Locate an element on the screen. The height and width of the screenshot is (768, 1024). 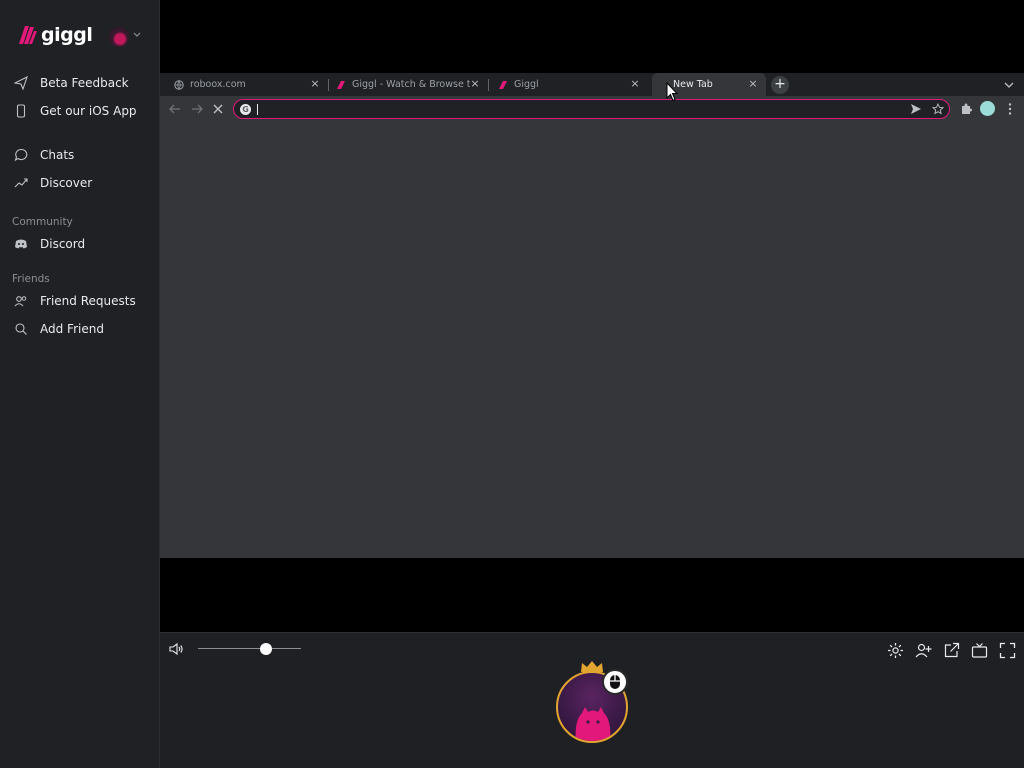
sidebar-item-label: Discover is located at coordinates (66, 183).